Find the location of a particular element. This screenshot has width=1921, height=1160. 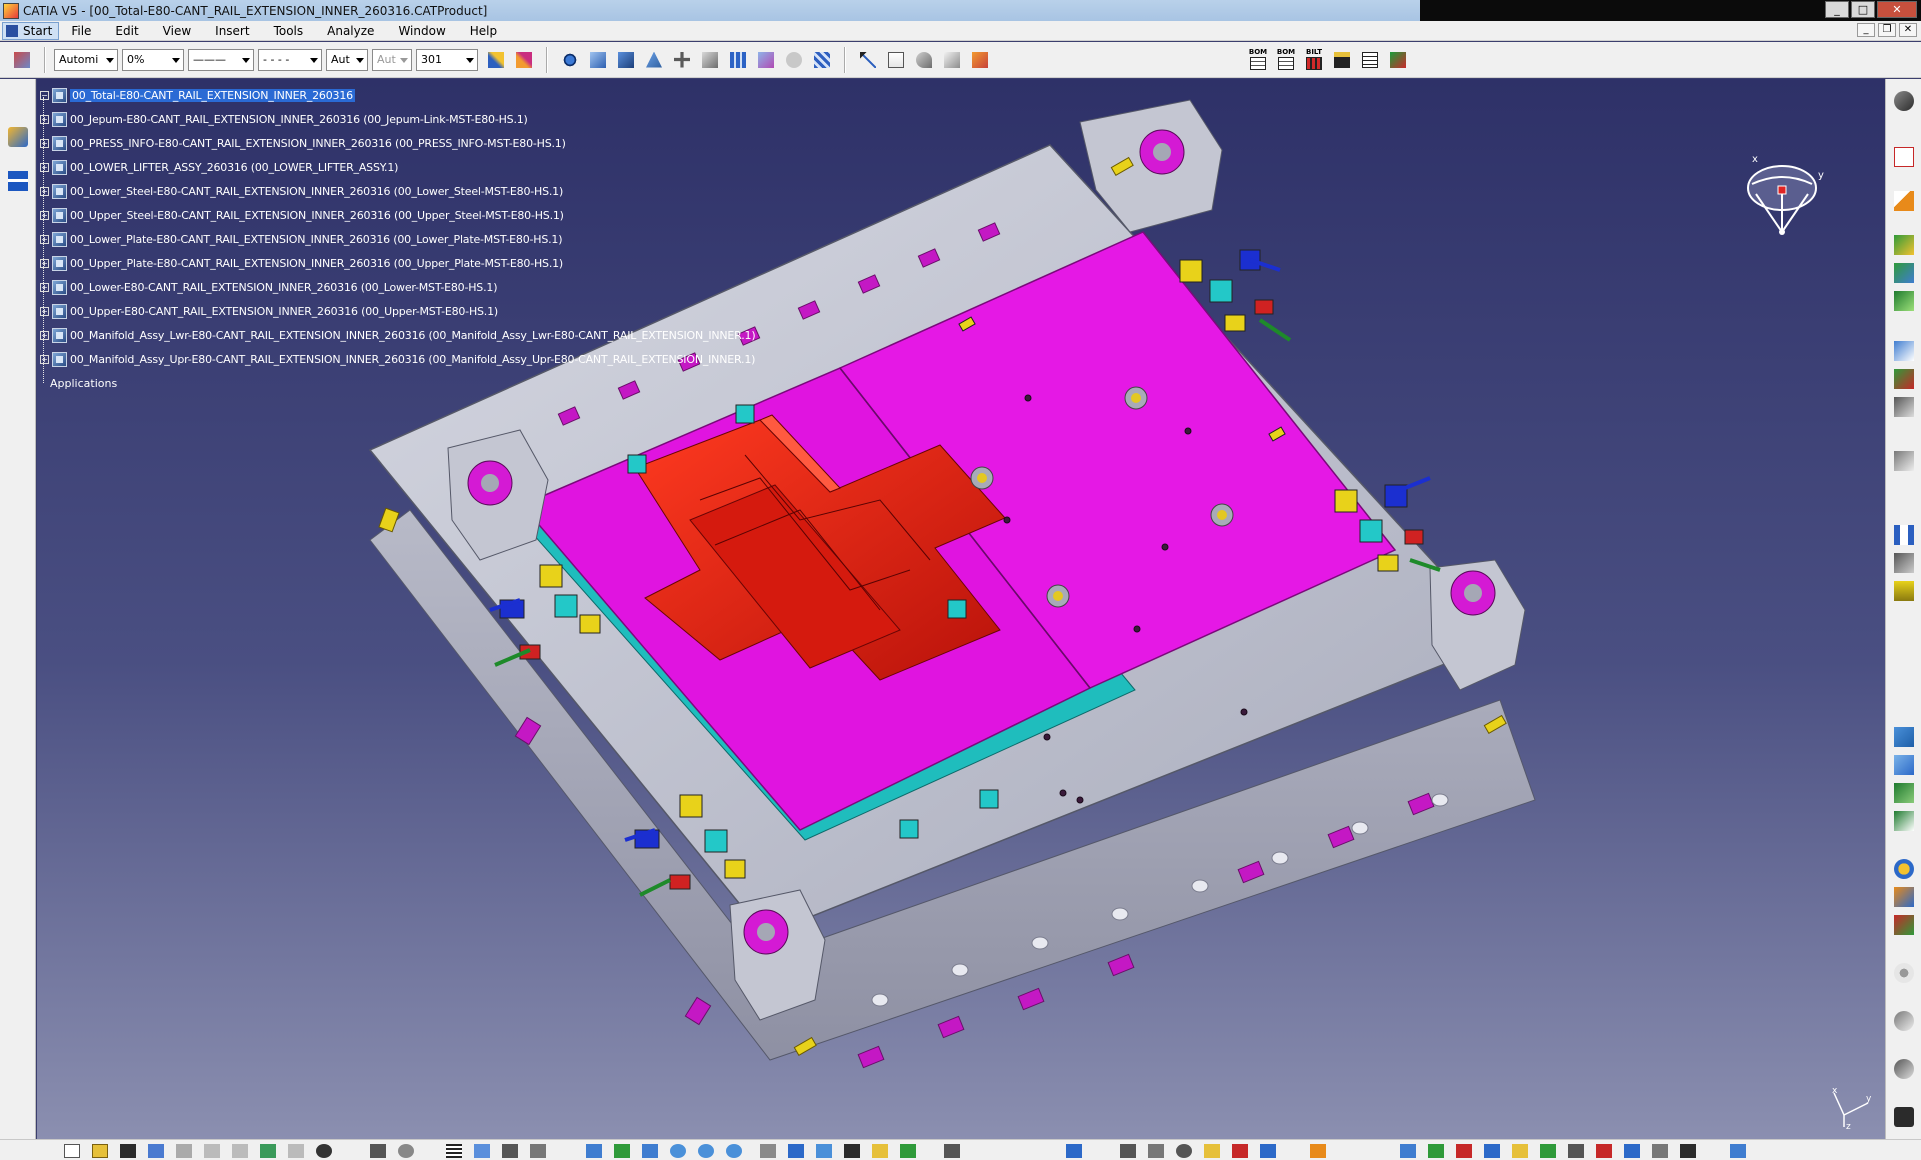

product-icon is located at coordinates (22, 60).